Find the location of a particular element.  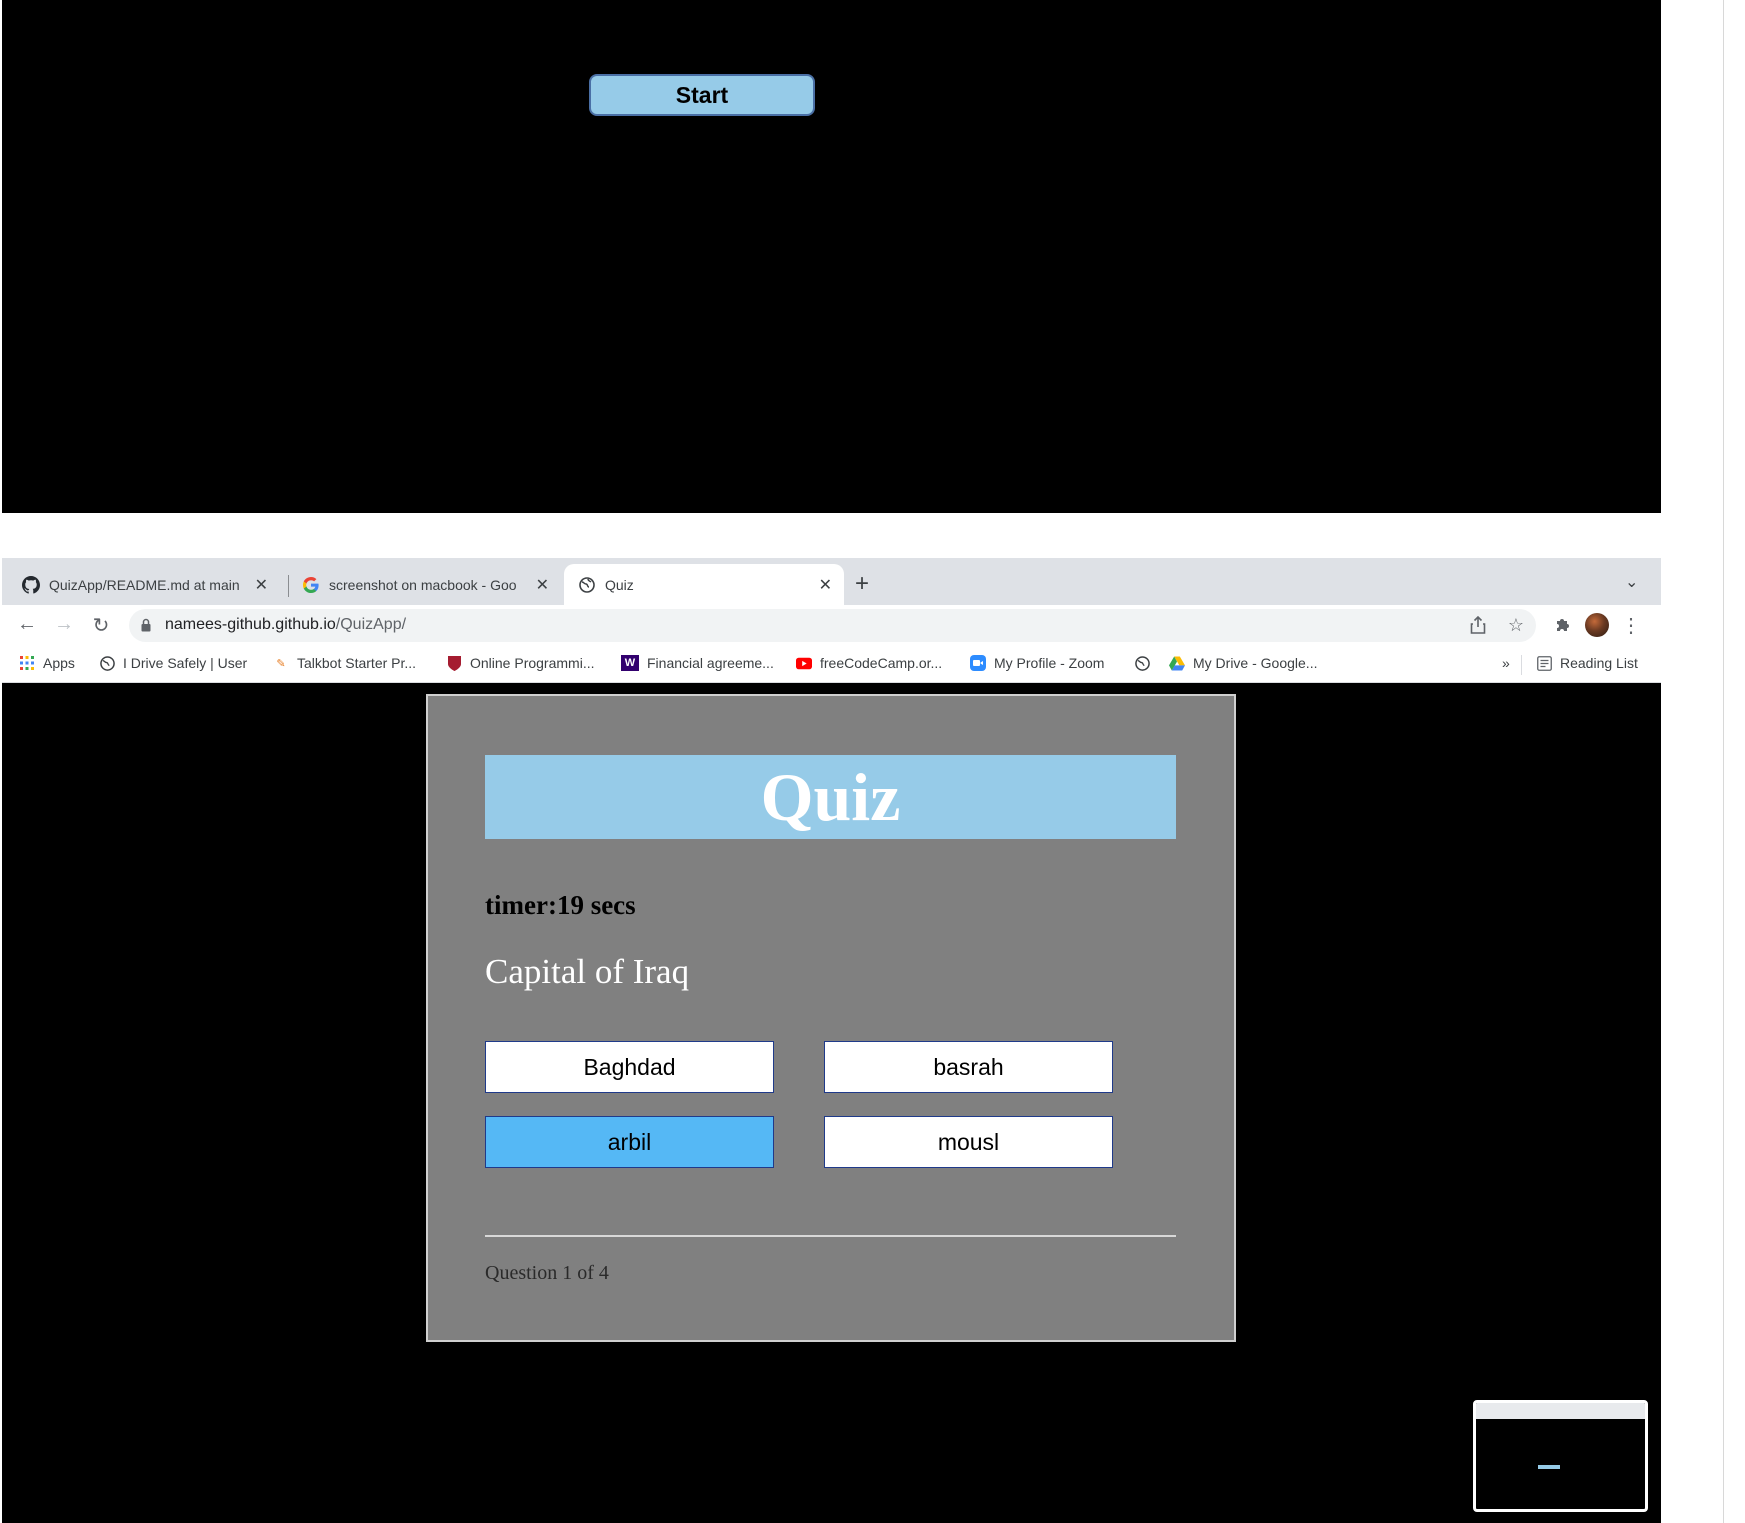

avatar-image is located at coordinates (1597, 625).